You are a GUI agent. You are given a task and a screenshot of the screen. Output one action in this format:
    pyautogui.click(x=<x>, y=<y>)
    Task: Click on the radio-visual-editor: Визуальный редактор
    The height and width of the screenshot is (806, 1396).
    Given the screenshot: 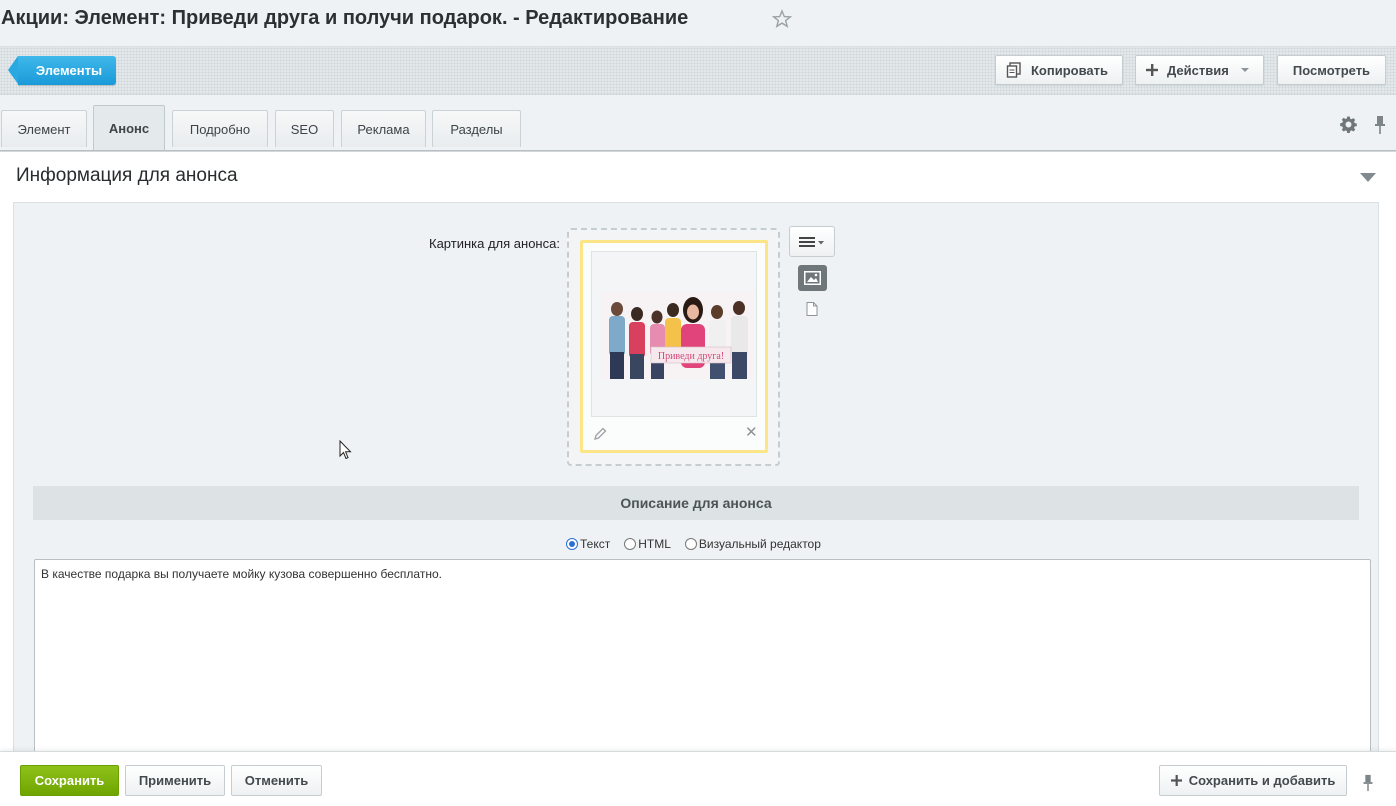 What is the action you would take?
    pyautogui.click(x=752, y=544)
    